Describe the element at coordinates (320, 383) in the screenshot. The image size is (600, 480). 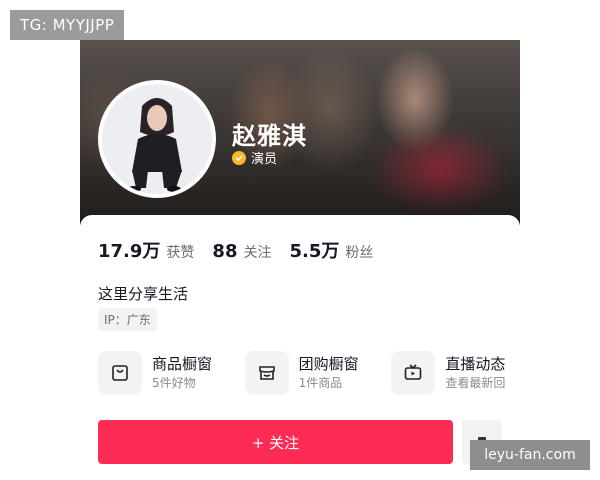
I see `feature-subtitle: 1件商品` at that location.